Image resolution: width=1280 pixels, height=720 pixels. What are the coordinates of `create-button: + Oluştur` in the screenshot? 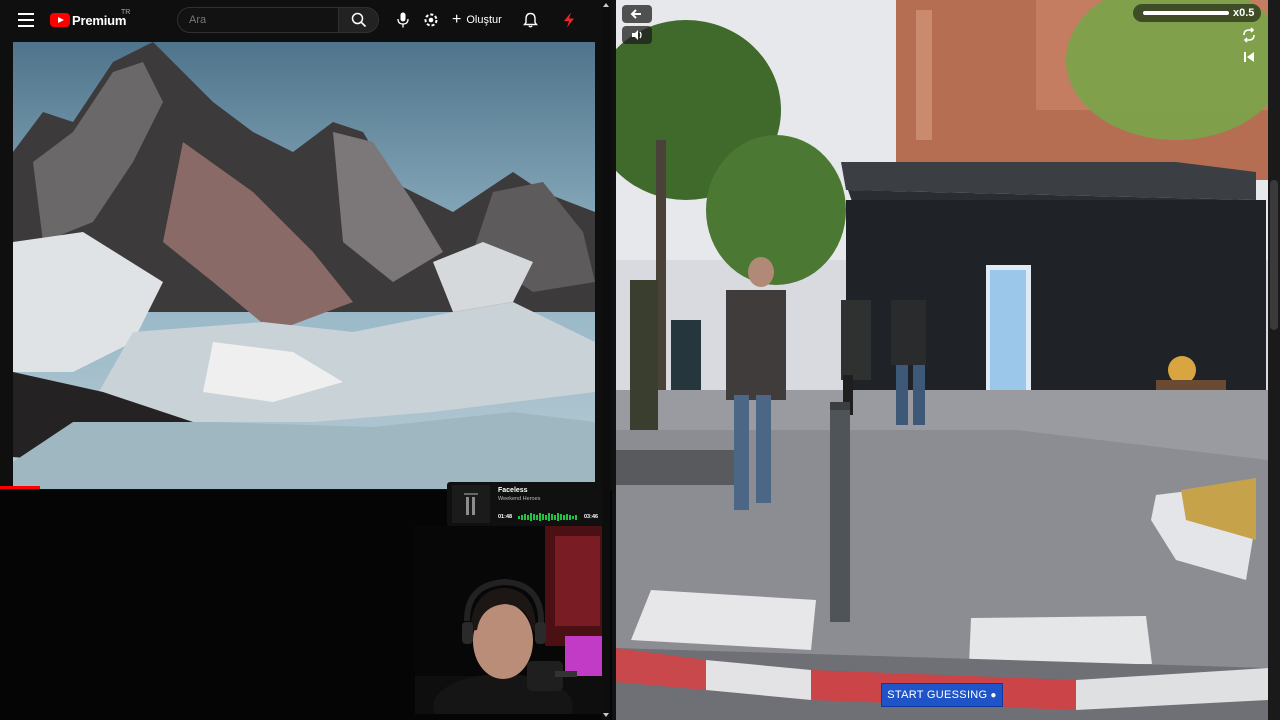 It's located at (477, 20).